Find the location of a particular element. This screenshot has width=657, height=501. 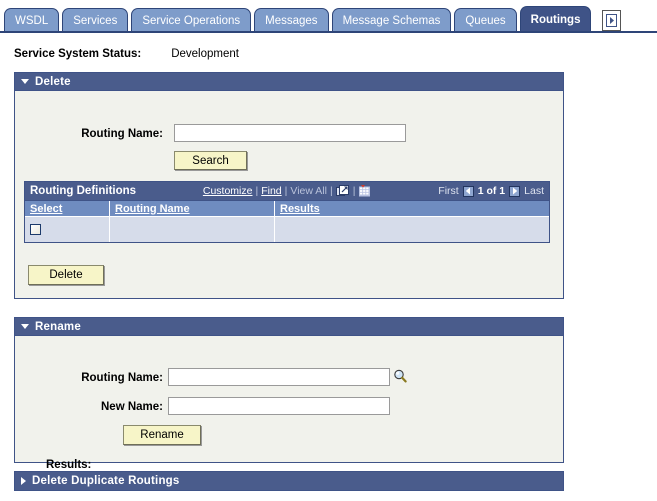

next-arrow-icon is located at coordinates (612, 20).